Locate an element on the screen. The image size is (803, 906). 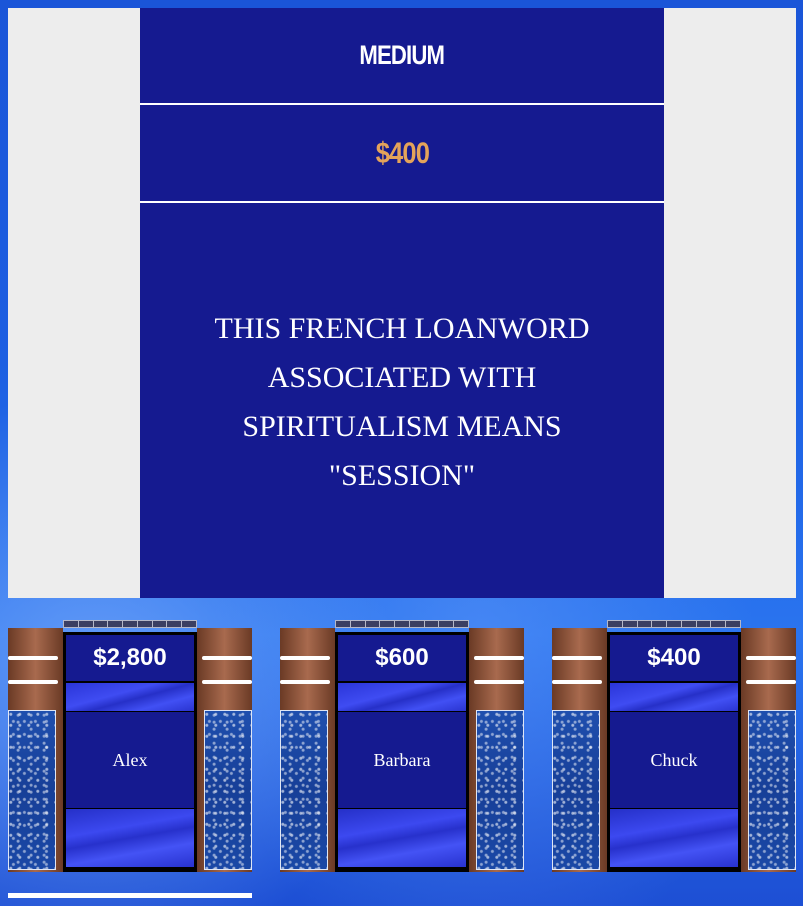
podium-center: $2,800 Alex is located at coordinates (130, 752).